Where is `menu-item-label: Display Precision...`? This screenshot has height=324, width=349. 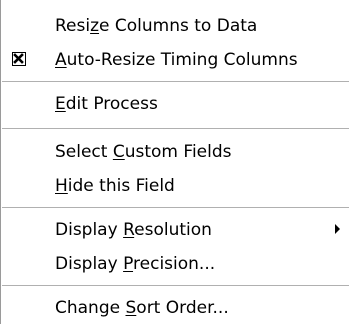 menu-item-label: Display Precision... is located at coordinates (135, 264).